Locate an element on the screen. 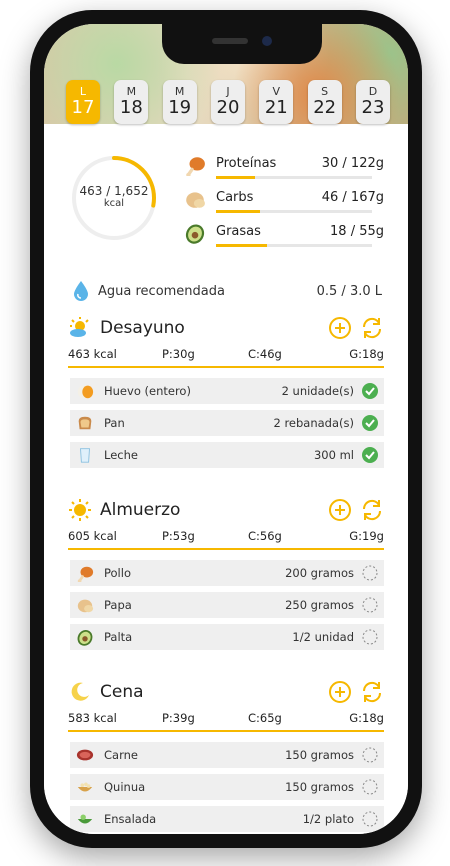 The image size is (450, 866). food-quantity: 200 gramos is located at coordinates (319, 573).